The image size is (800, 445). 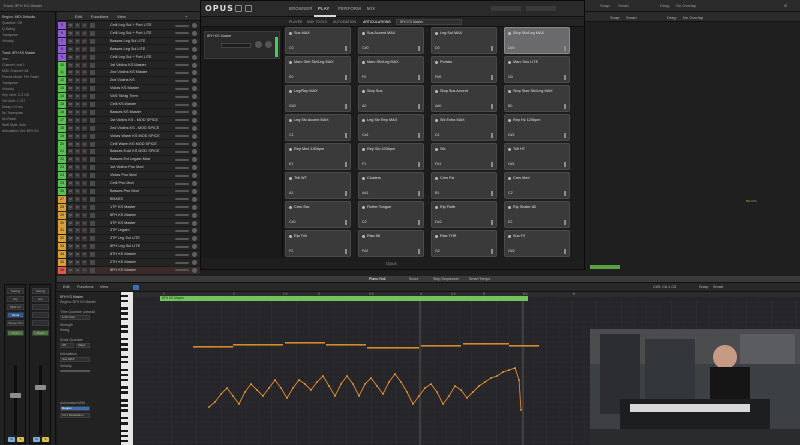 What do you see at coordinates (116, 199) in the screenshot?
I see `track-name: BRASS` at bounding box center [116, 199].